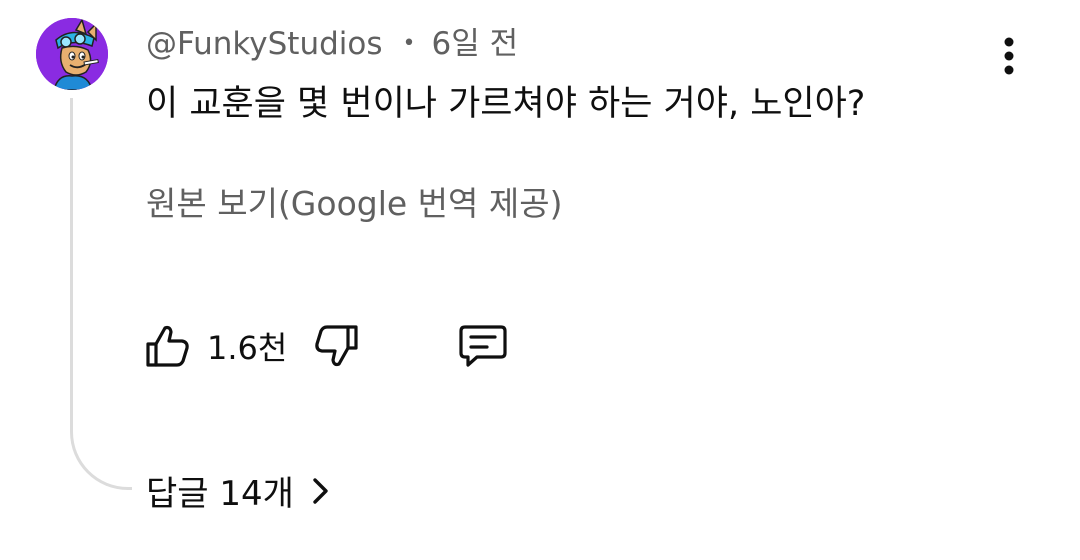 This screenshot has width=1080, height=560. I want to click on chevron-right-icon, so click(320, 490).